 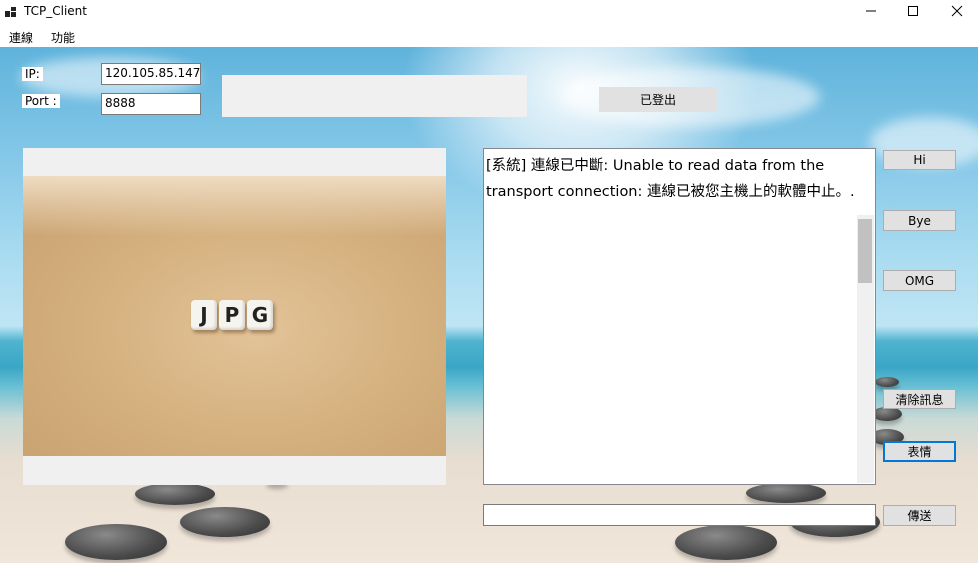 What do you see at coordinates (41, 101) in the screenshot?
I see `port-label: Port :` at bounding box center [41, 101].